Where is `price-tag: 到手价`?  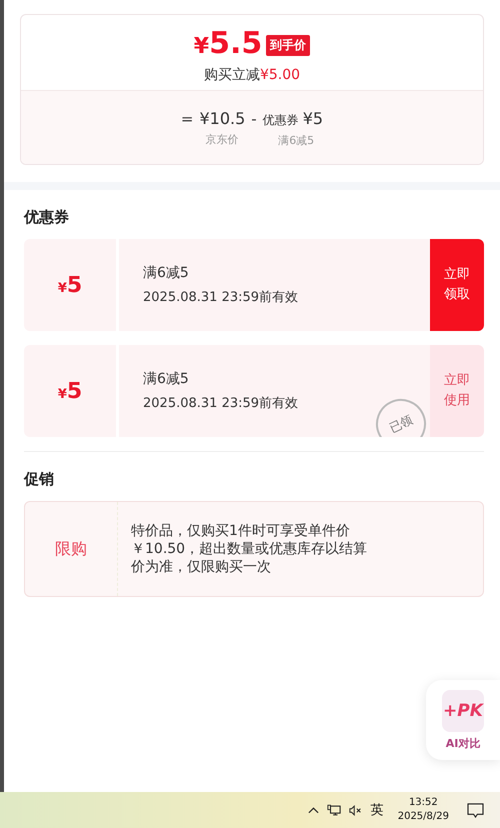 price-tag: 到手价 is located at coordinates (288, 45).